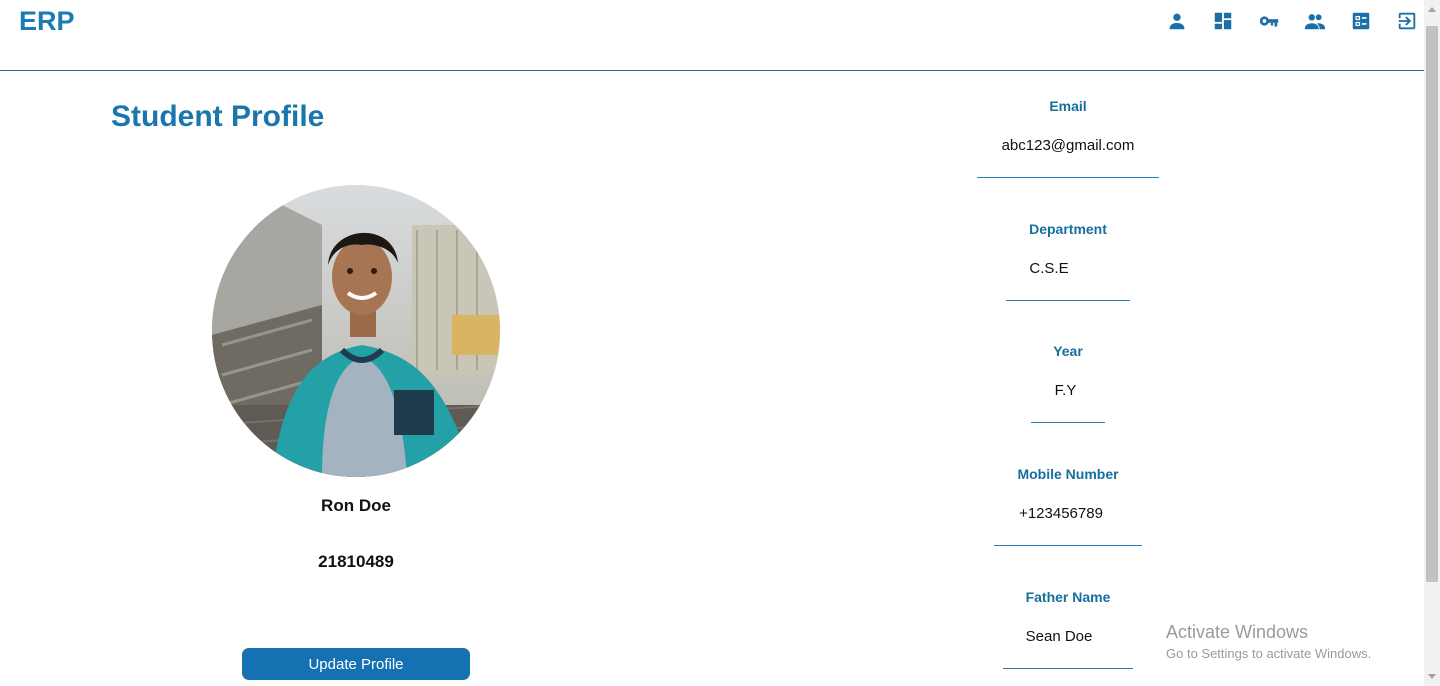 This screenshot has height=686, width=1440. What do you see at coordinates (356, 664) in the screenshot?
I see `update-profile-button: Update Profile` at bounding box center [356, 664].